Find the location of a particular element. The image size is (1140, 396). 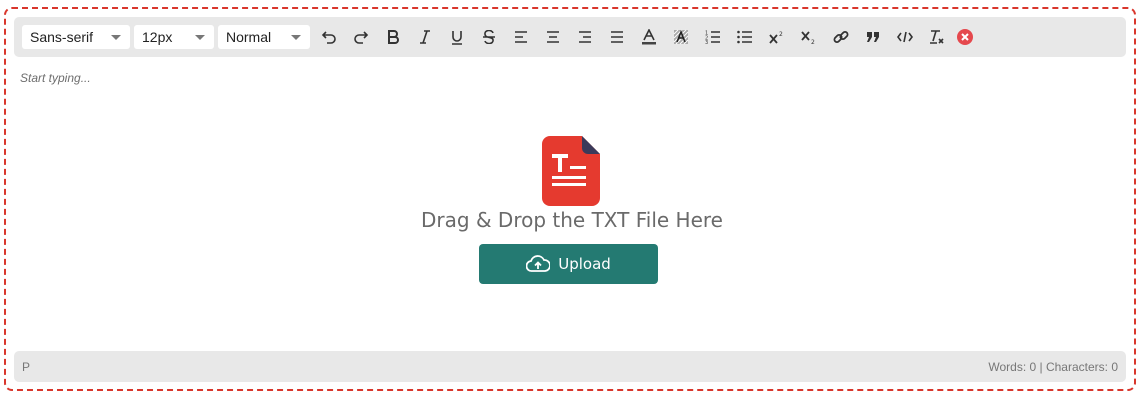

dropzone-text: Drag & Drop the TXT File Here is located at coordinates (572, 220).